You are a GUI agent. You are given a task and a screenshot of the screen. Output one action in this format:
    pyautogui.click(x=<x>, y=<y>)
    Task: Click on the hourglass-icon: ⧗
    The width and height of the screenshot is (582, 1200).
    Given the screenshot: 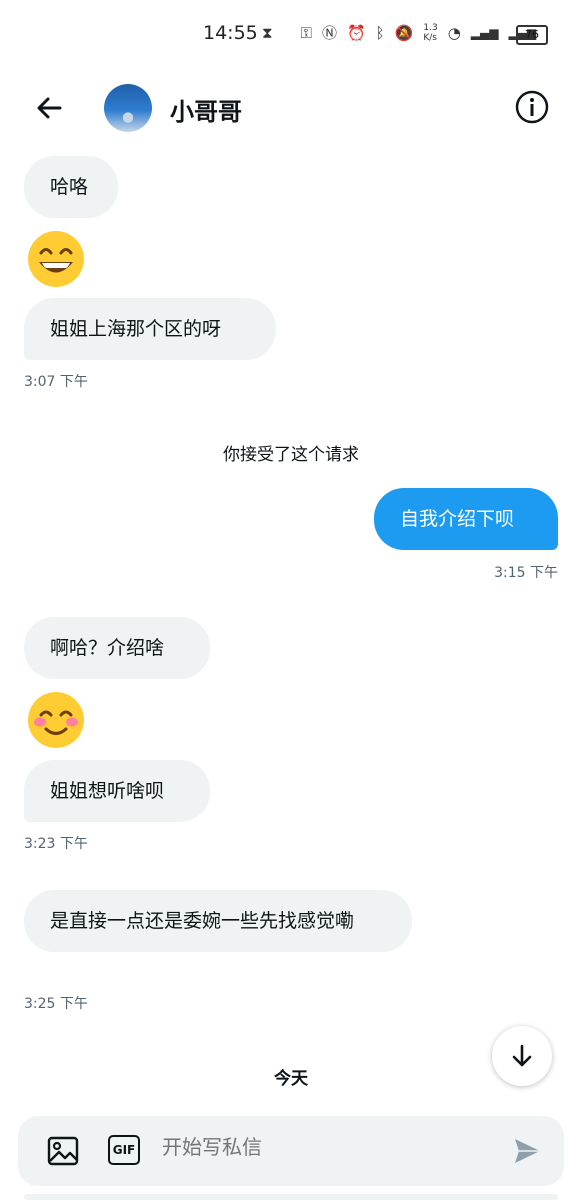 What is the action you would take?
    pyautogui.click(x=267, y=32)
    